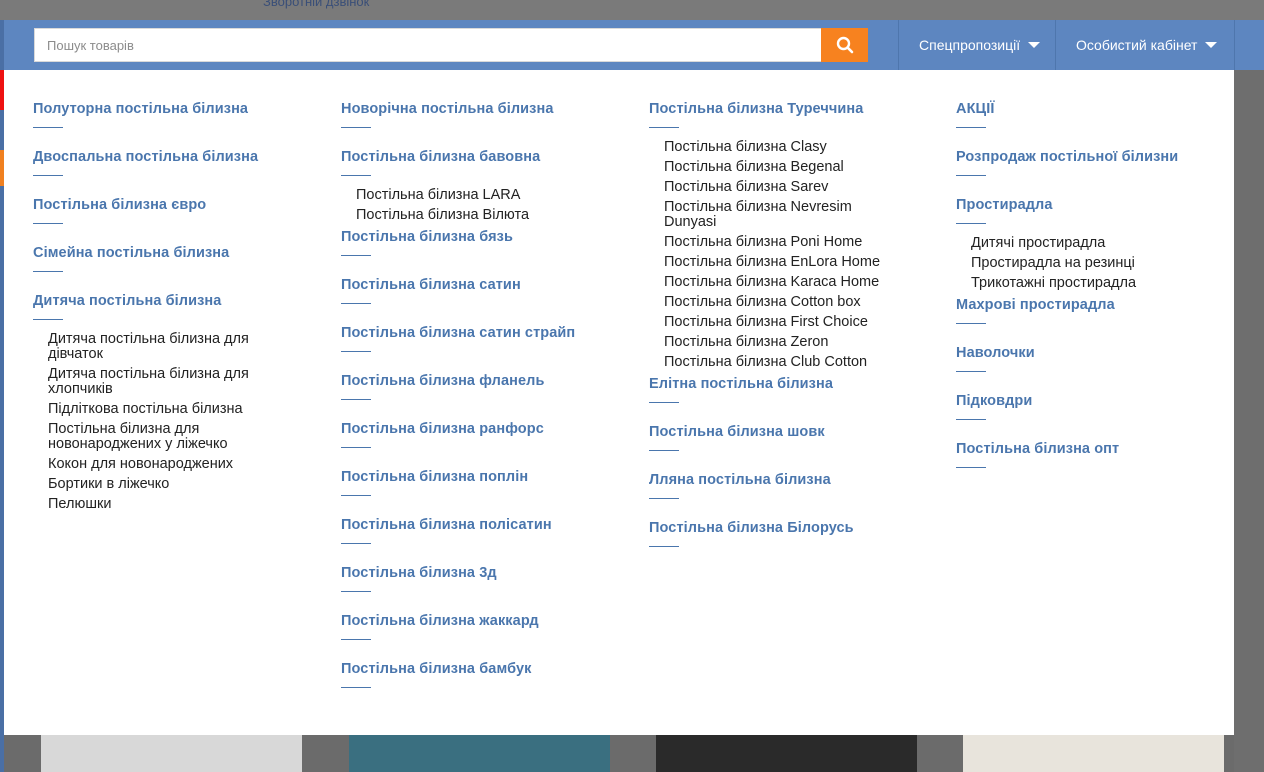  Describe the element at coordinates (1101, 449) in the screenshot. I see `menu-category-link: Постільна білизна опт` at that location.